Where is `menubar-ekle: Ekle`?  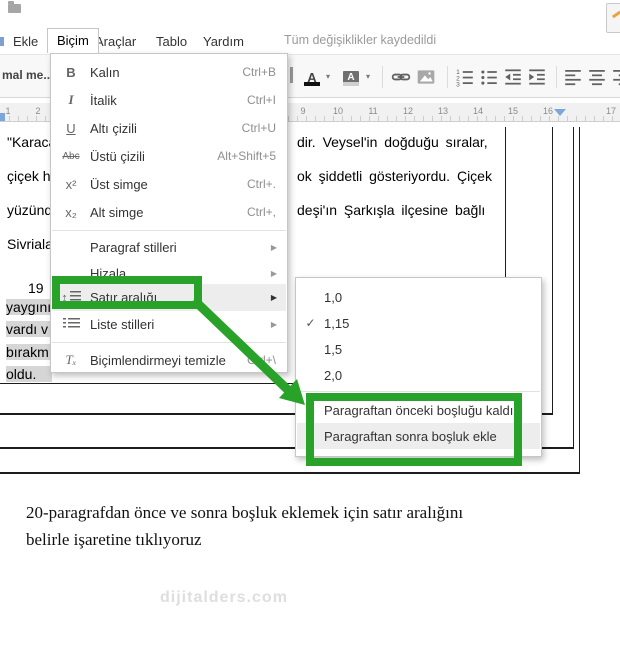 menubar-ekle: Ekle is located at coordinates (25, 41).